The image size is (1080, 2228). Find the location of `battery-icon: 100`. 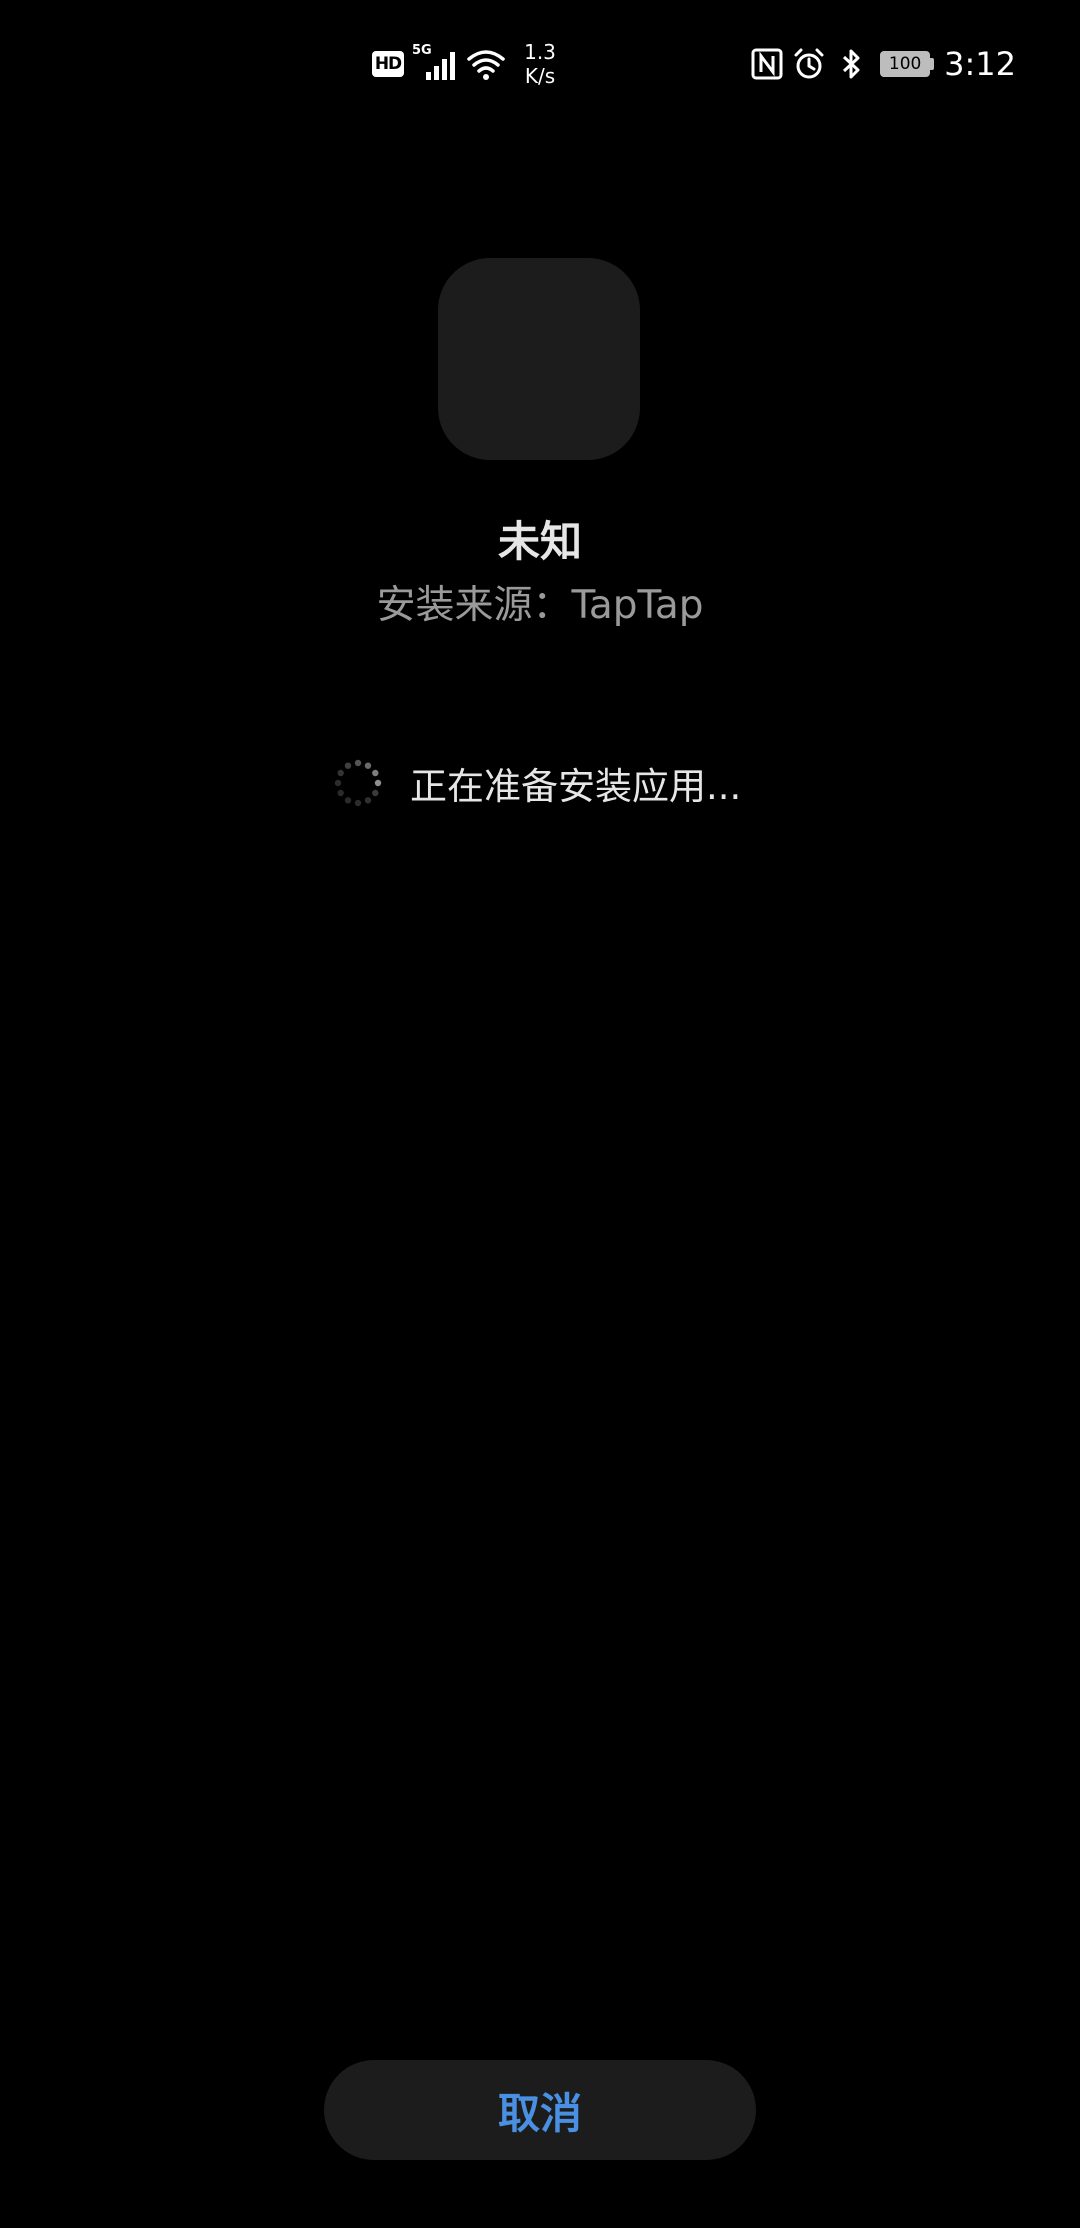

battery-icon: 100 is located at coordinates (907, 64).